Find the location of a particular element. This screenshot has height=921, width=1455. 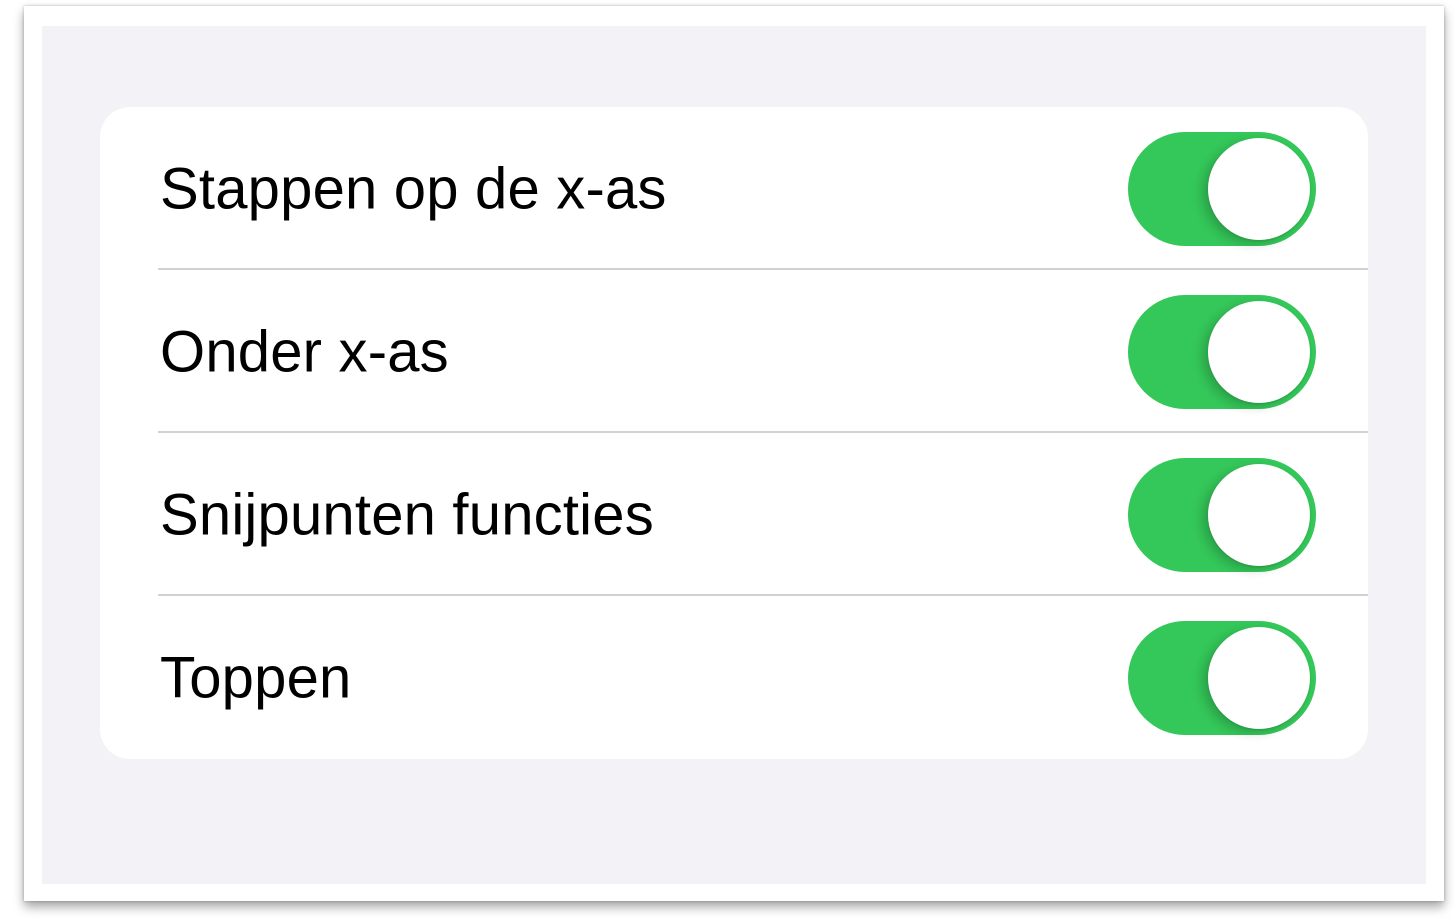

onder-x-as-toggle is located at coordinates (1222, 351).